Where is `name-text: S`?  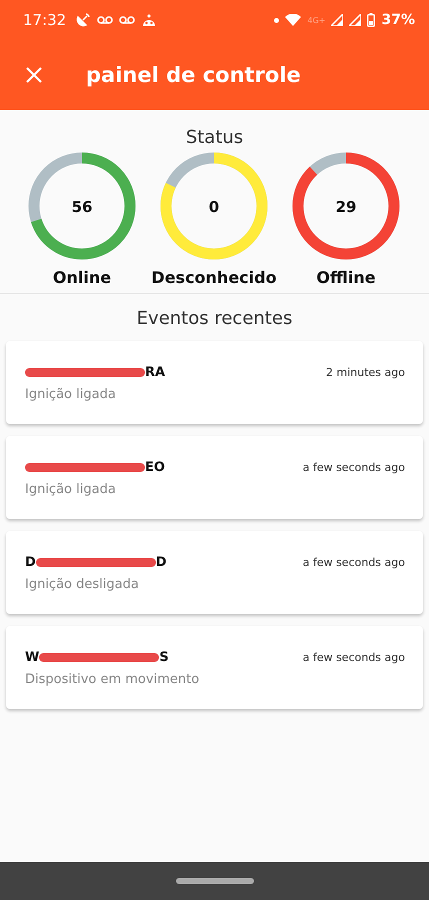 name-text: S is located at coordinates (164, 657).